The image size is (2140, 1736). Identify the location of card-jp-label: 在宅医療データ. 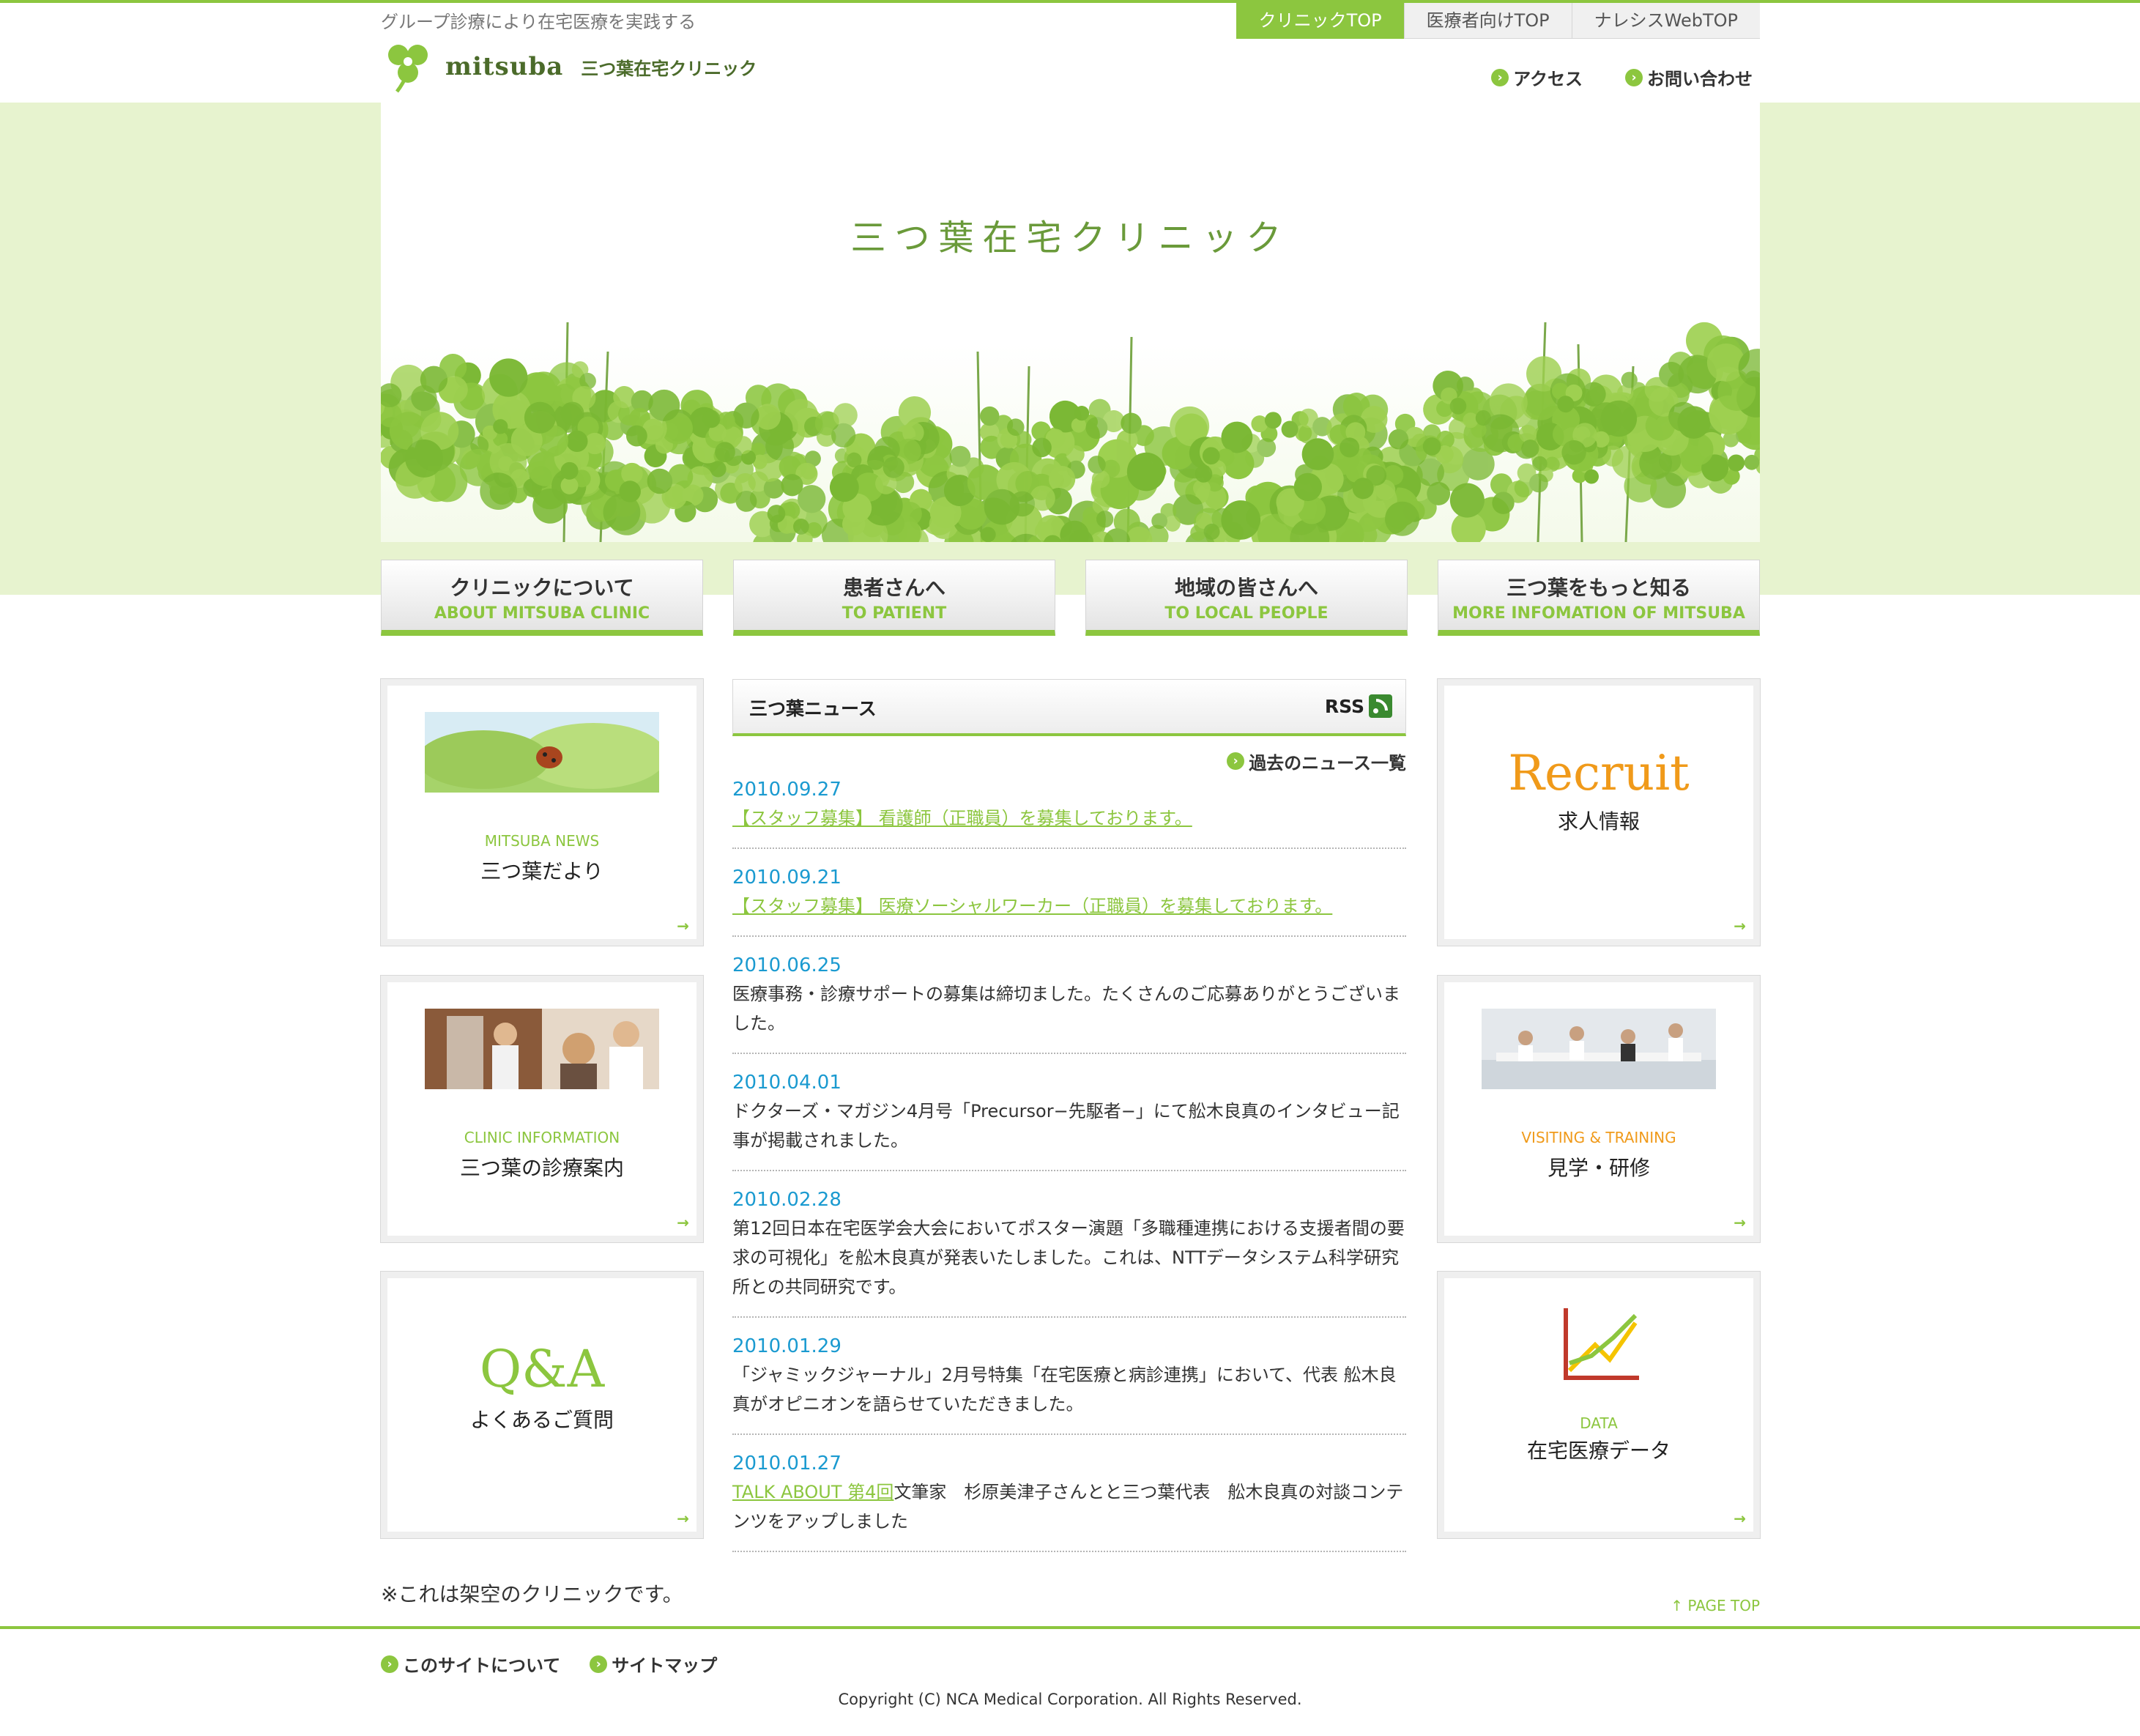
(1599, 1451).